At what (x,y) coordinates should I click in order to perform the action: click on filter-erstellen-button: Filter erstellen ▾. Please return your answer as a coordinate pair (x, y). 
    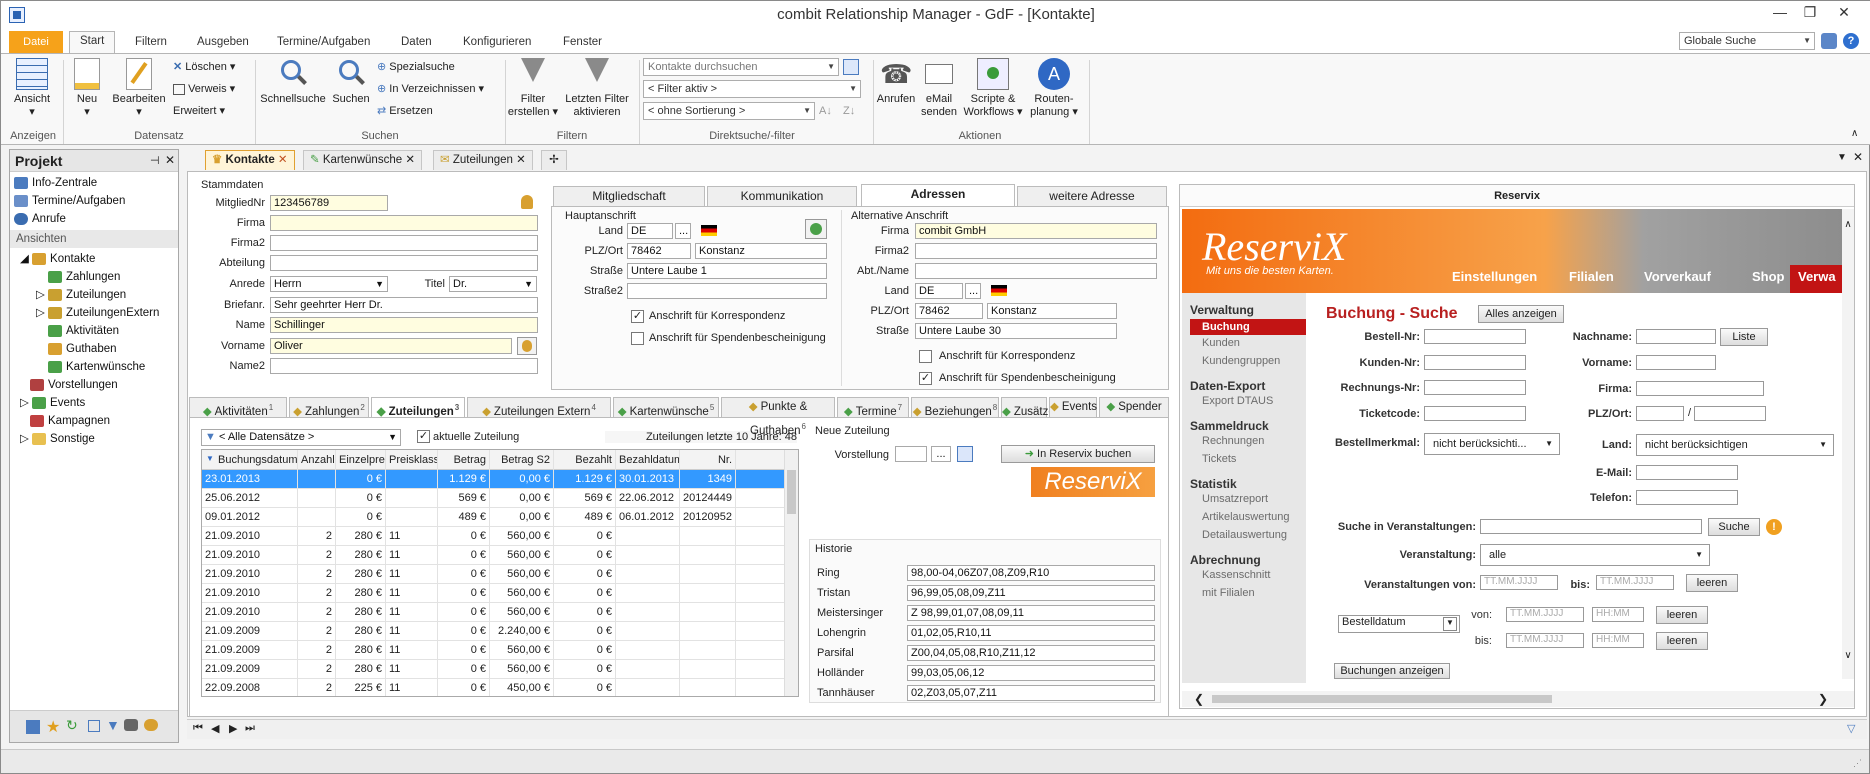
    Looking at the image, I should click on (533, 88).